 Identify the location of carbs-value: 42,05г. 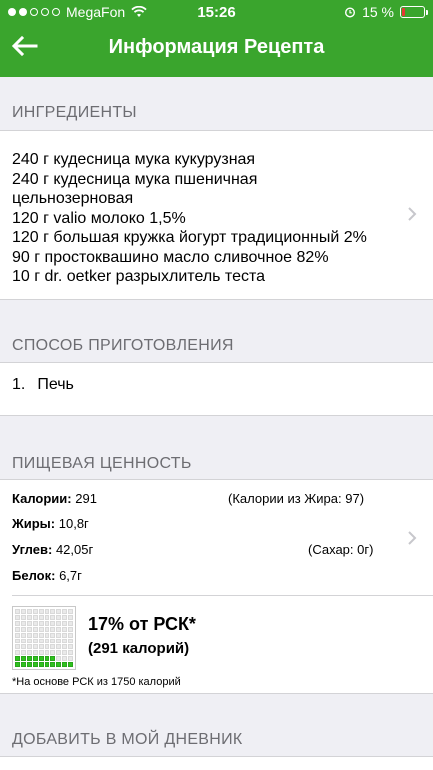
(74, 549).